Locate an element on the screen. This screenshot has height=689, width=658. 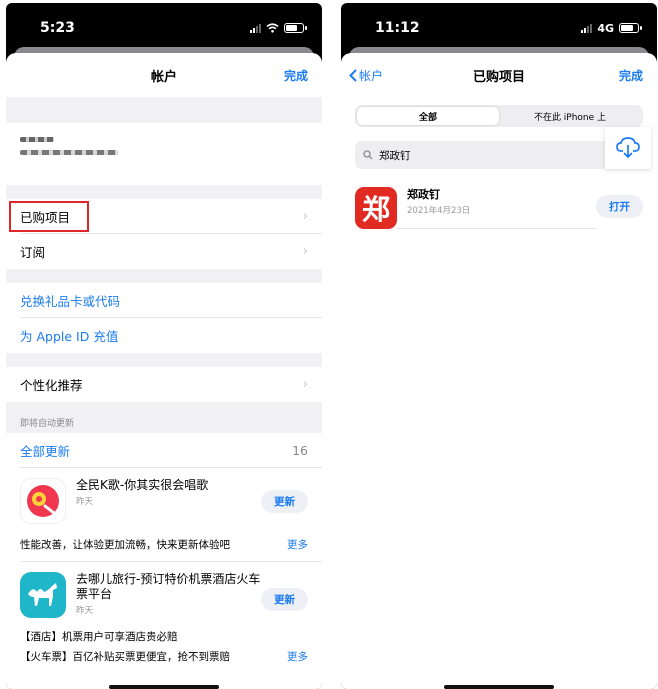
status-time: 5:23 is located at coordinates (57, 28).